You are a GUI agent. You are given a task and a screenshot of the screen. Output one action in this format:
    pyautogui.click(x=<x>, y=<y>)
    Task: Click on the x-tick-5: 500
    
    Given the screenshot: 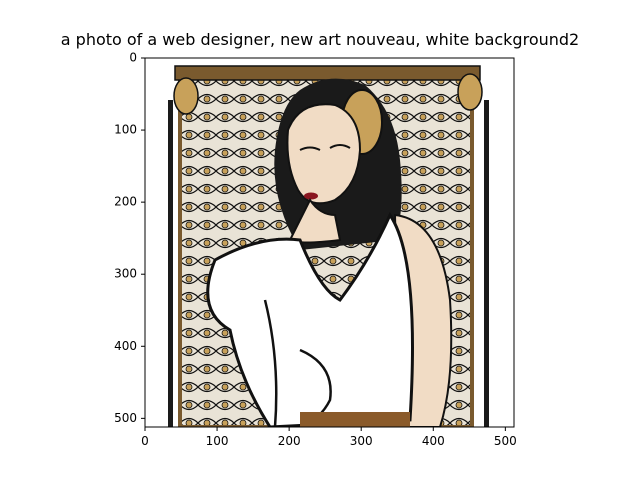 What is the action you would take?
    pyautogui.click(x=505, y=437)
    